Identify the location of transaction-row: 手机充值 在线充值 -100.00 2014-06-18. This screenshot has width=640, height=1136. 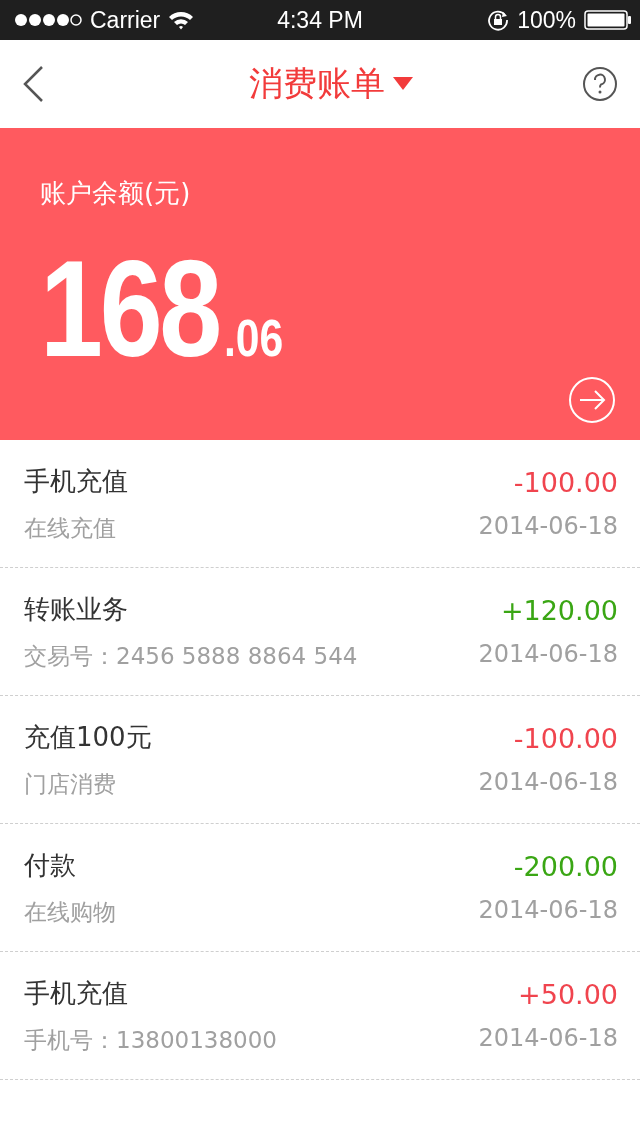
(320, 504).